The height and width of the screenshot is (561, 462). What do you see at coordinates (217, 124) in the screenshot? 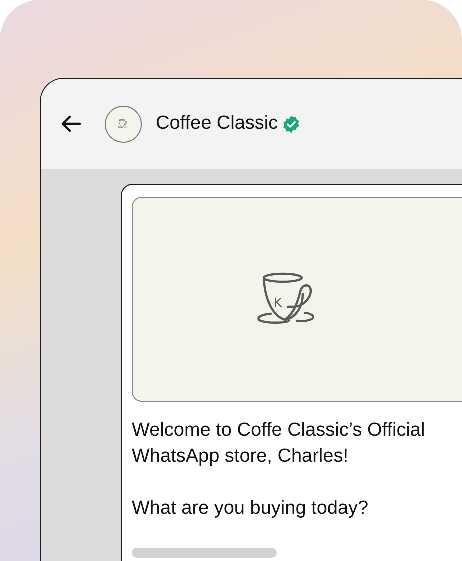
I see `chat-title: Coffee Classic` at bounding box center [217, 124].